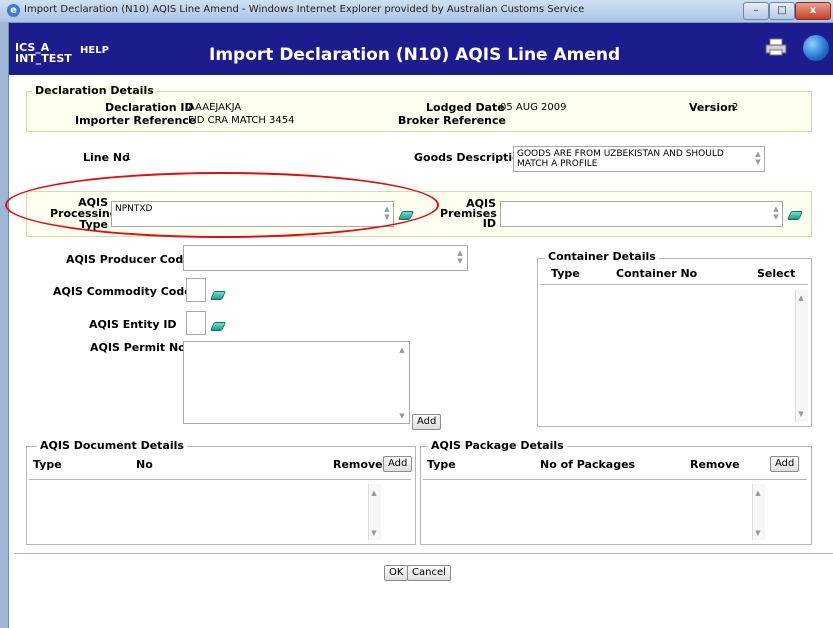  What do you see at coordinates (657, 273) in the screenshot?
I see `container-no-column: Container No` at bounding box center [657, 273].